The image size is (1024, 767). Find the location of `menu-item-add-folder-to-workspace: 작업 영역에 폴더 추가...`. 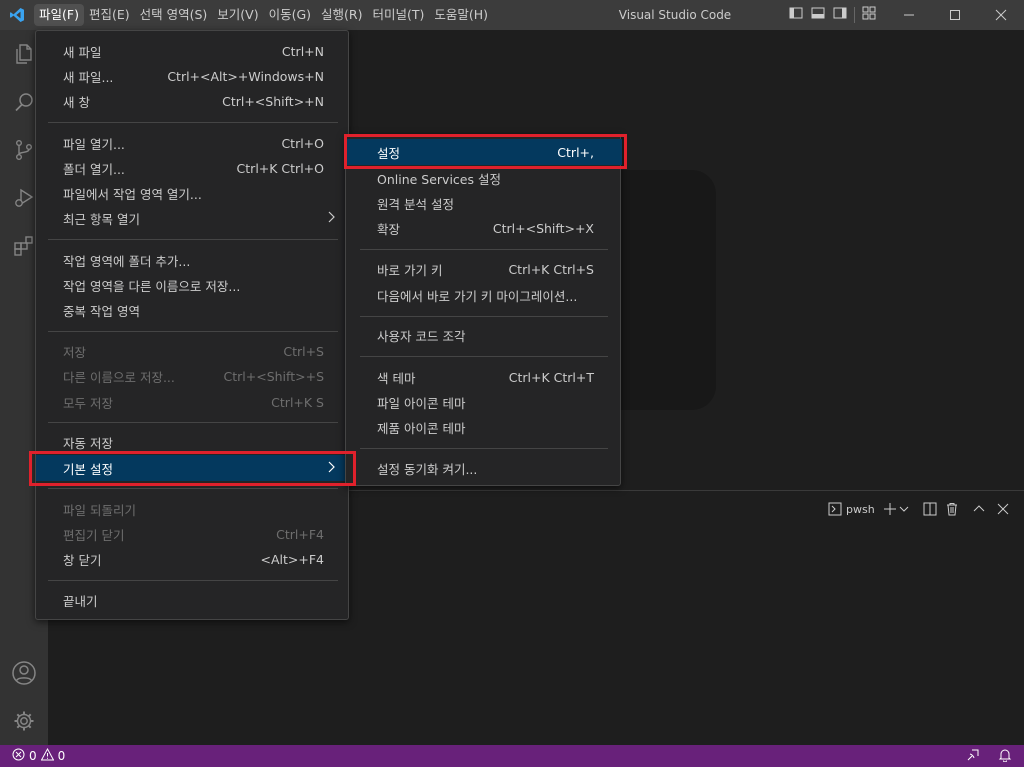

menu-item-add-folder-to-workspace: 작업 영역에 폴더 추가... is located at coordinates (193, 260).